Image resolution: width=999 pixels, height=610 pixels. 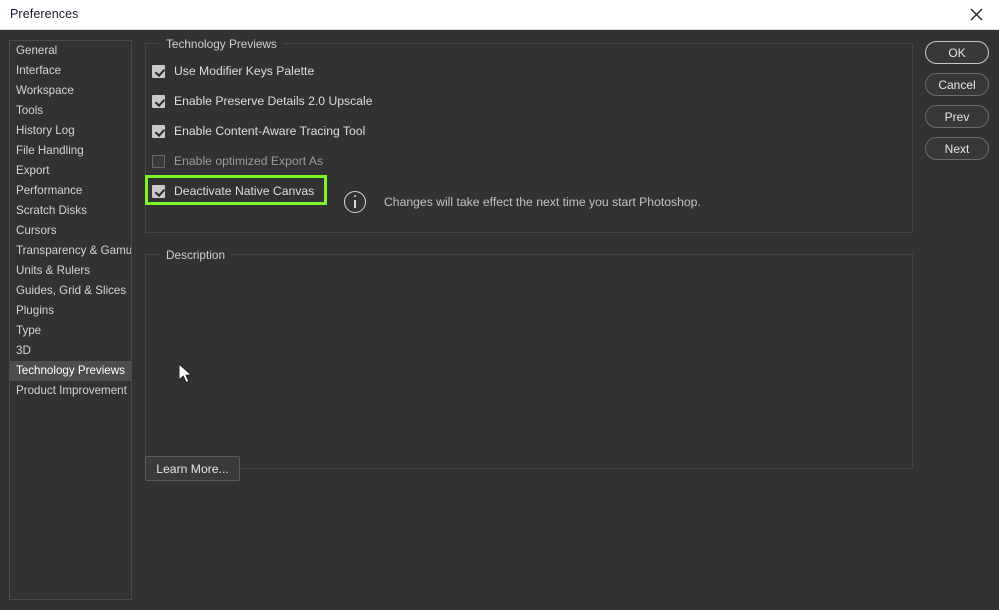 I want to click on sidebar-item-label: Performance, so click(x=49, y=190).